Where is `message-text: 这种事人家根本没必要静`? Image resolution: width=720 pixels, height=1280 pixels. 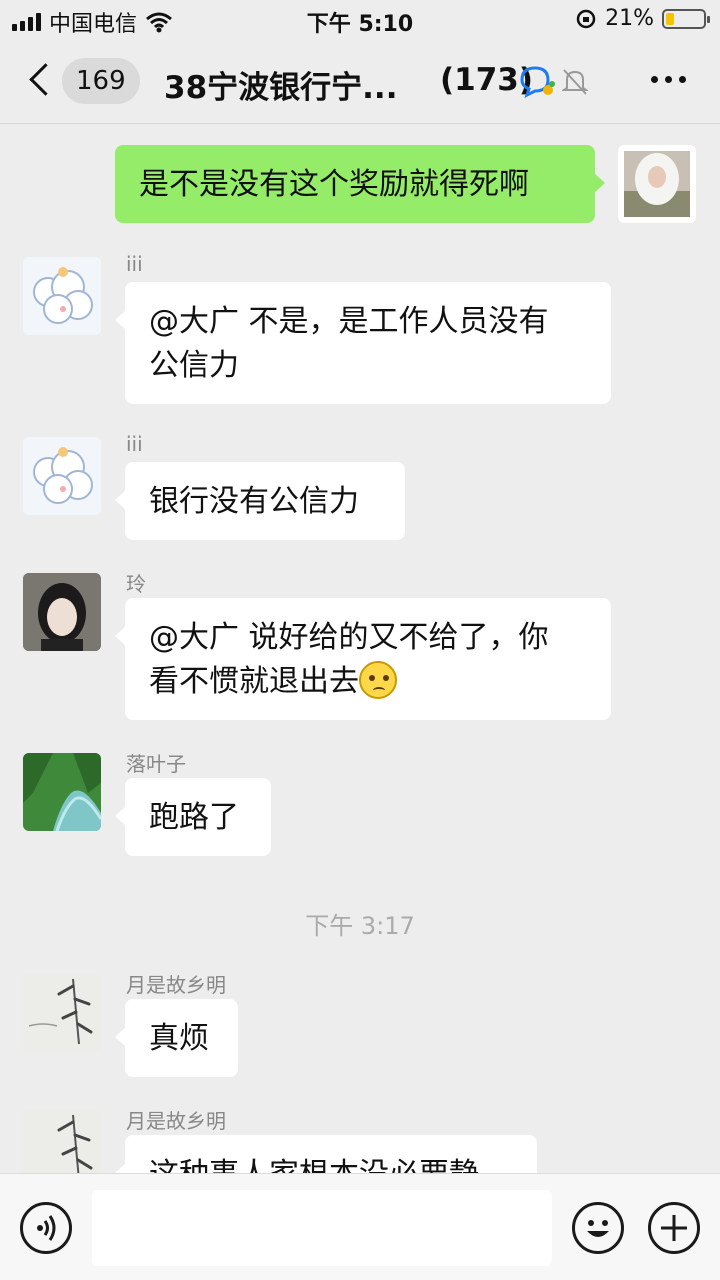
message-text: 这种事人家根本没必要静 is located at coordinates (314, 1165).